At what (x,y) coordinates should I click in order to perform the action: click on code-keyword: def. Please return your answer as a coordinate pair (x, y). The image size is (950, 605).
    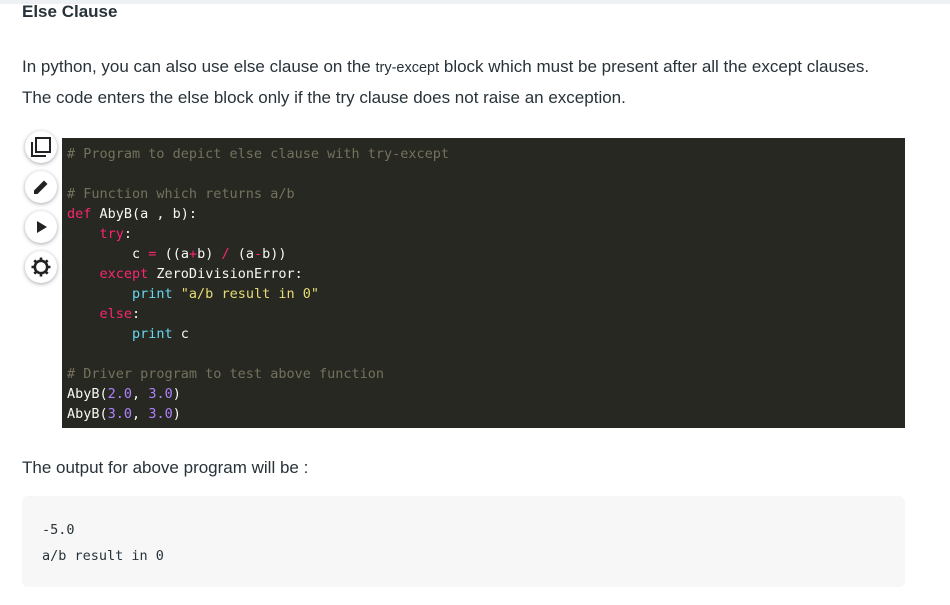
    Looking at the image, I should click on (79, 214).